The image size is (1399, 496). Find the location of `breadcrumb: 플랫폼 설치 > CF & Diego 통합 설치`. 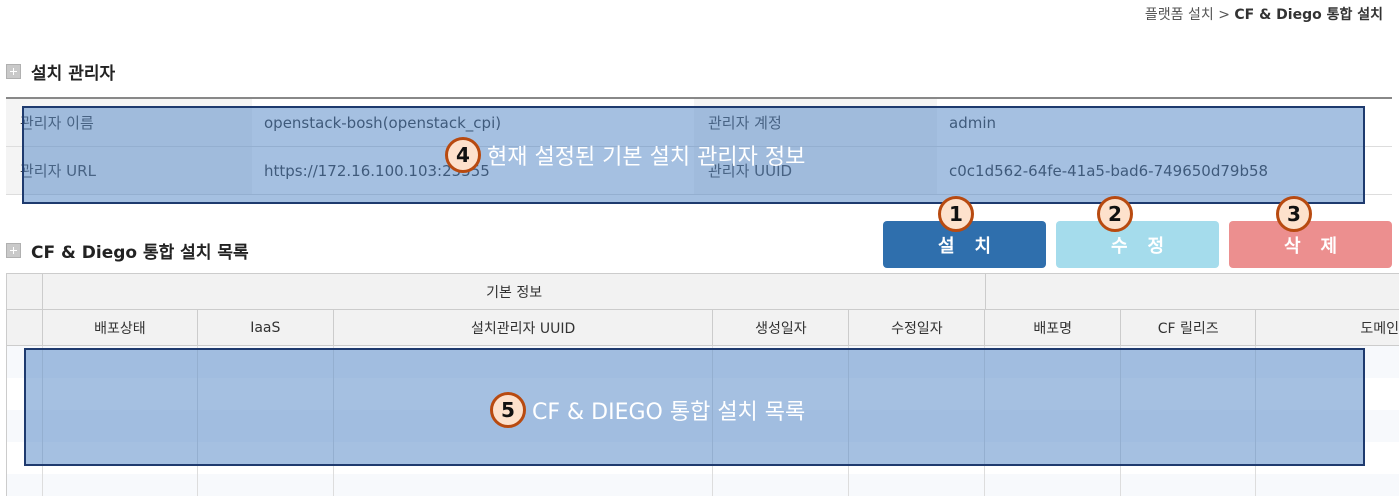

breadcrumb: 플랫폼 설치 > CF & Diego 통합 설치 is located at coordinates (1264, 14).